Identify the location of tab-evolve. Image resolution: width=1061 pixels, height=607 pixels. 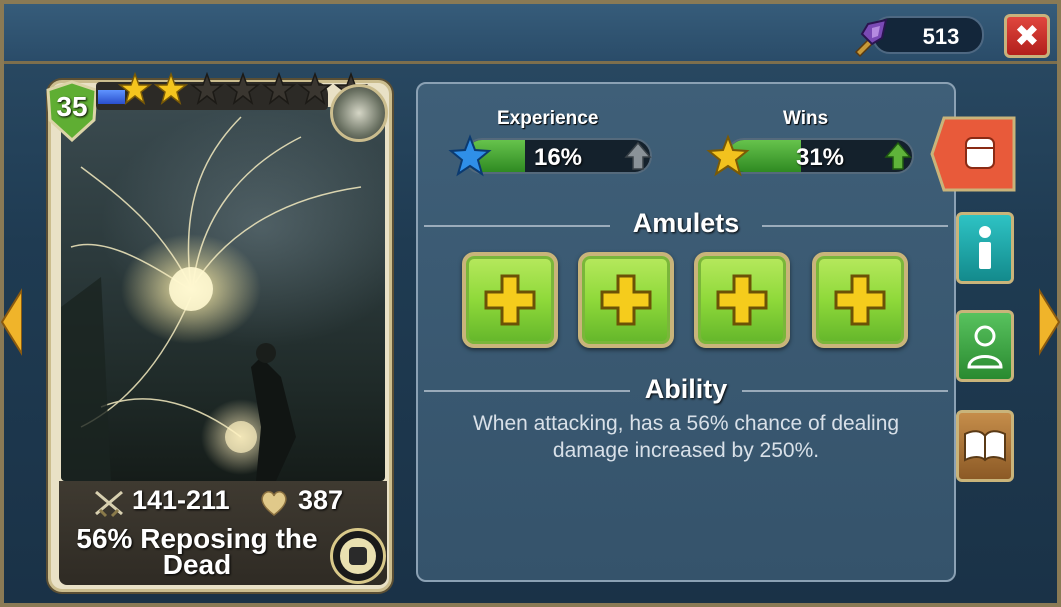
(985, 346).